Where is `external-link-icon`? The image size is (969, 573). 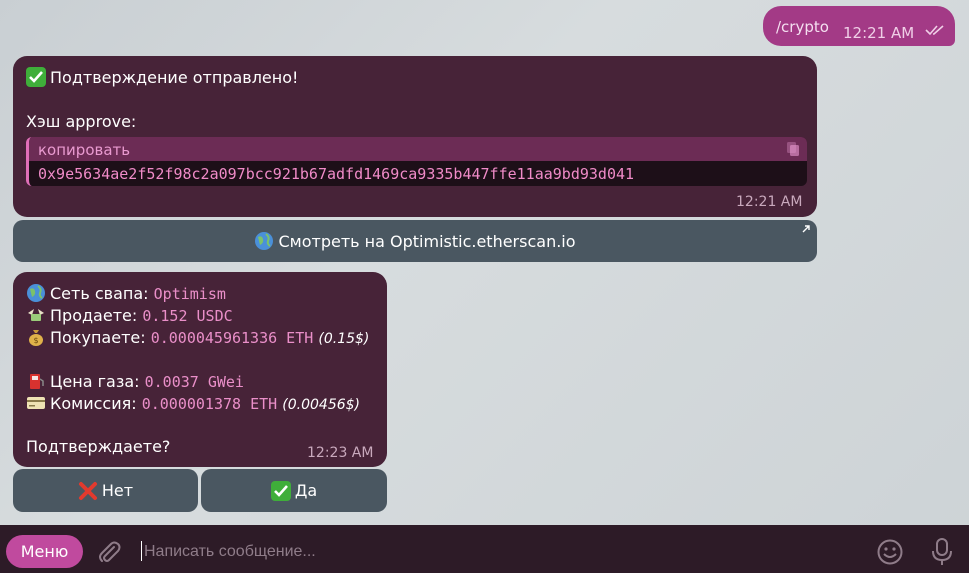 external-link-icon is located at coordinates (806, 229).